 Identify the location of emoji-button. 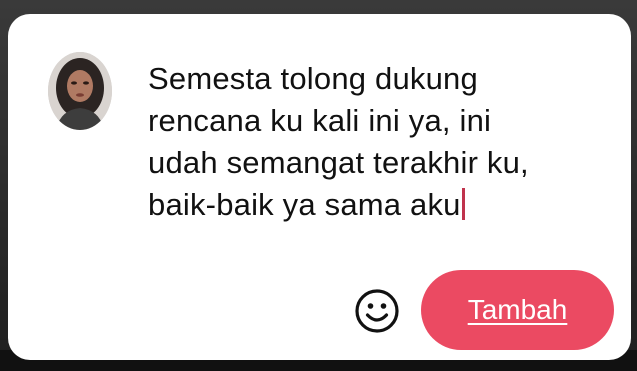
(377, 311).